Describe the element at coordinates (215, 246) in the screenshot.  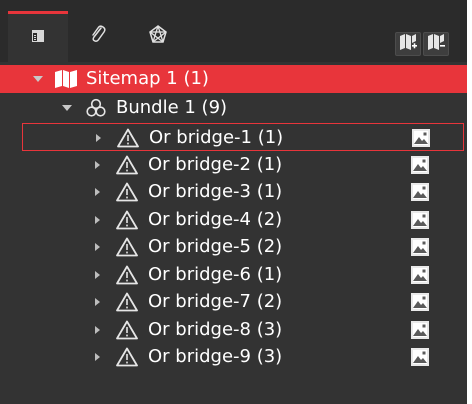
I see `tree-item-label: Or bridge-5 (2)` at that location.